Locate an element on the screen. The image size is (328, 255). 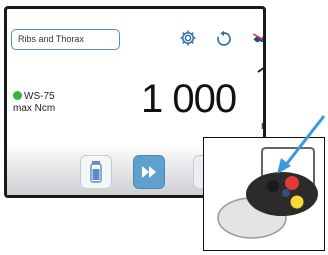
forward-button is located at coordinates (149, 172).